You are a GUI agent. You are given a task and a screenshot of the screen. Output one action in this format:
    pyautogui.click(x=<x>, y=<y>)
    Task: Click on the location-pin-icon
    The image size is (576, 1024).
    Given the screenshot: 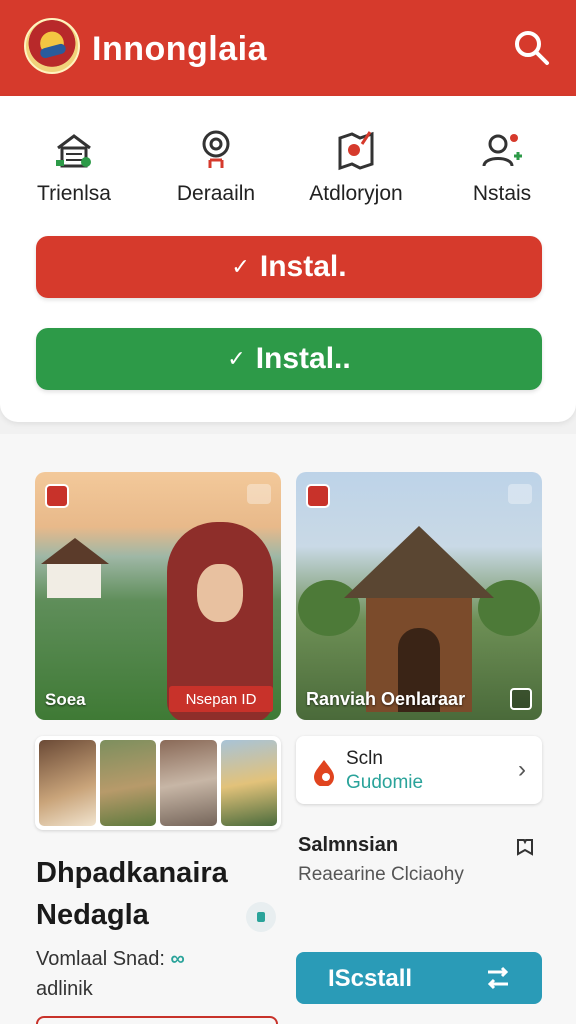 What is the action you would take?
    pyautogui.click(x=216, y=149)
    